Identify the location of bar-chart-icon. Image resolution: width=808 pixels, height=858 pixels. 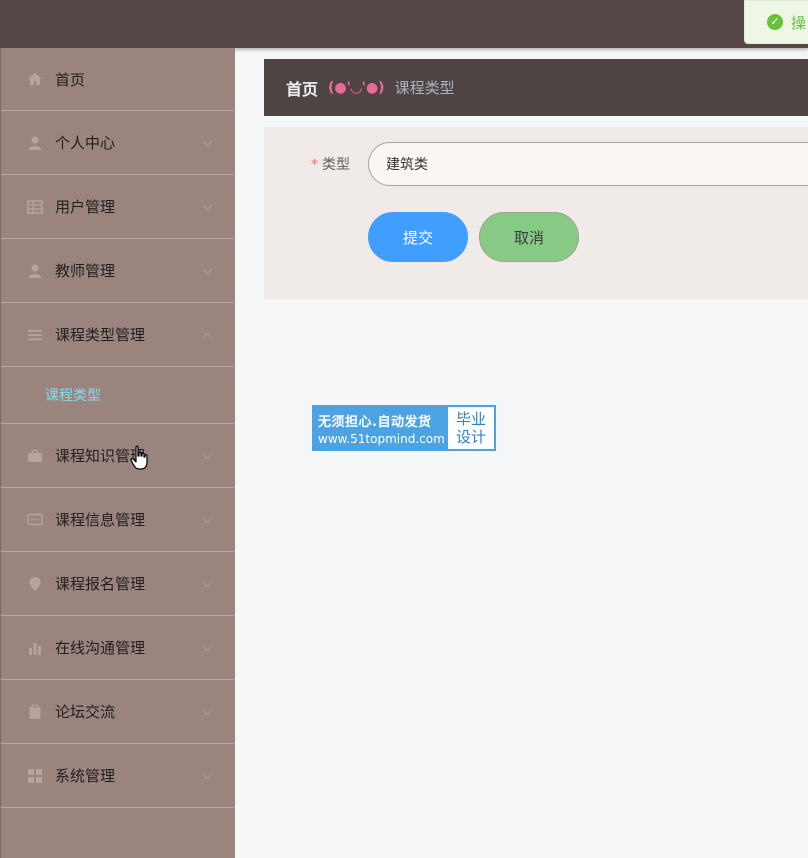
(35, 648).